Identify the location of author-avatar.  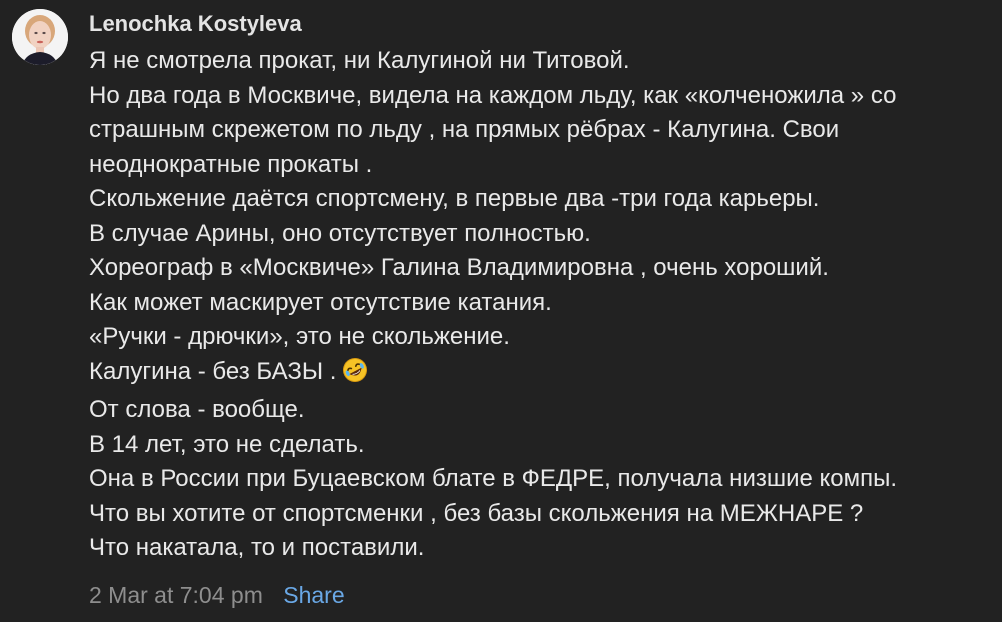
(40, 37).